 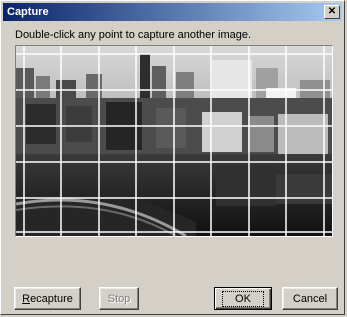 I want to click on window-title: Capture, so click(x=28, y=12).